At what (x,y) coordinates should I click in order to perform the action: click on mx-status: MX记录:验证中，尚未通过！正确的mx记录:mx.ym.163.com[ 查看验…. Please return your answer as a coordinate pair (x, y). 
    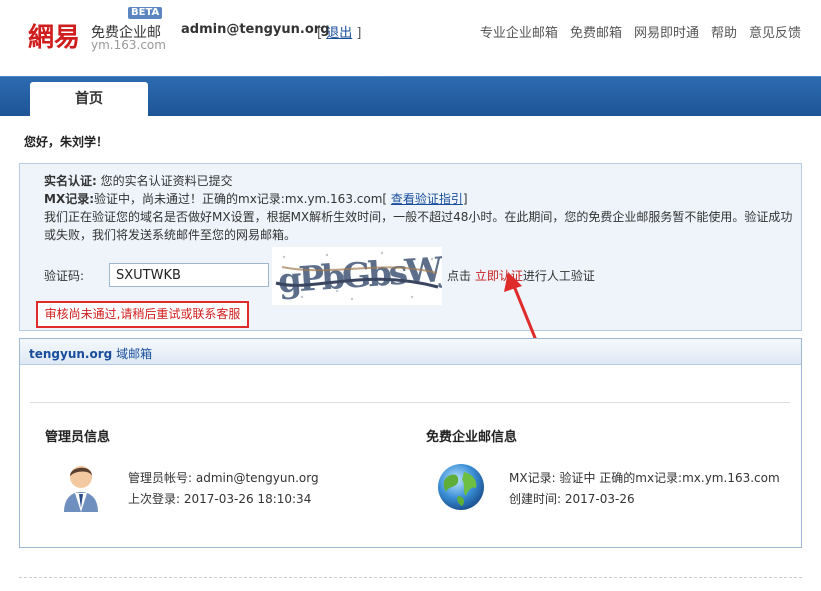
    Looking at the image, I should click on (256, 198).